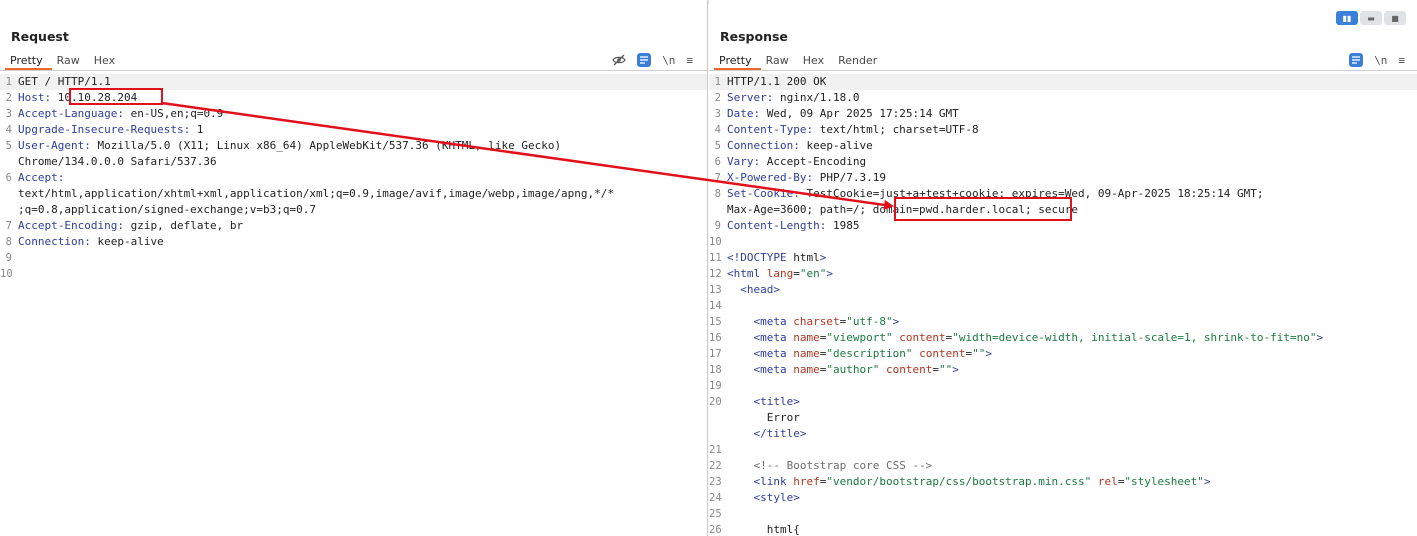 The image size is (1417, 536). I want to click on line-content: Date: Wed, 09 Apr 2025 17:25:14 GMT, so click(842, 114).